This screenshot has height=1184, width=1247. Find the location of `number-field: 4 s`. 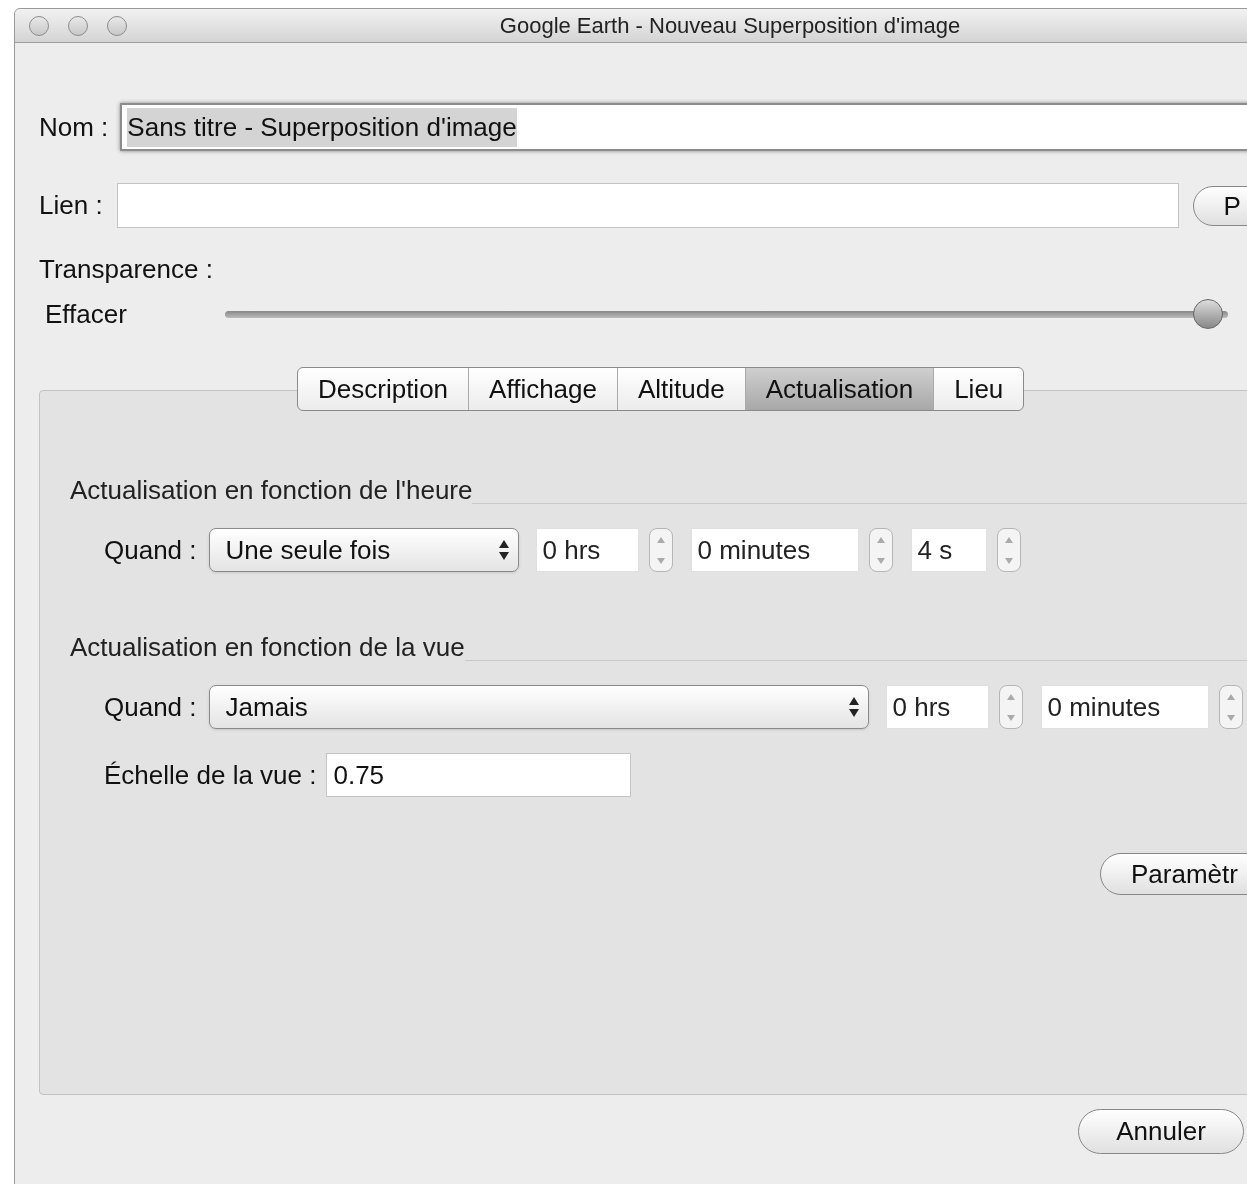

number-field: 4 s is located at coordinates (948, 550).